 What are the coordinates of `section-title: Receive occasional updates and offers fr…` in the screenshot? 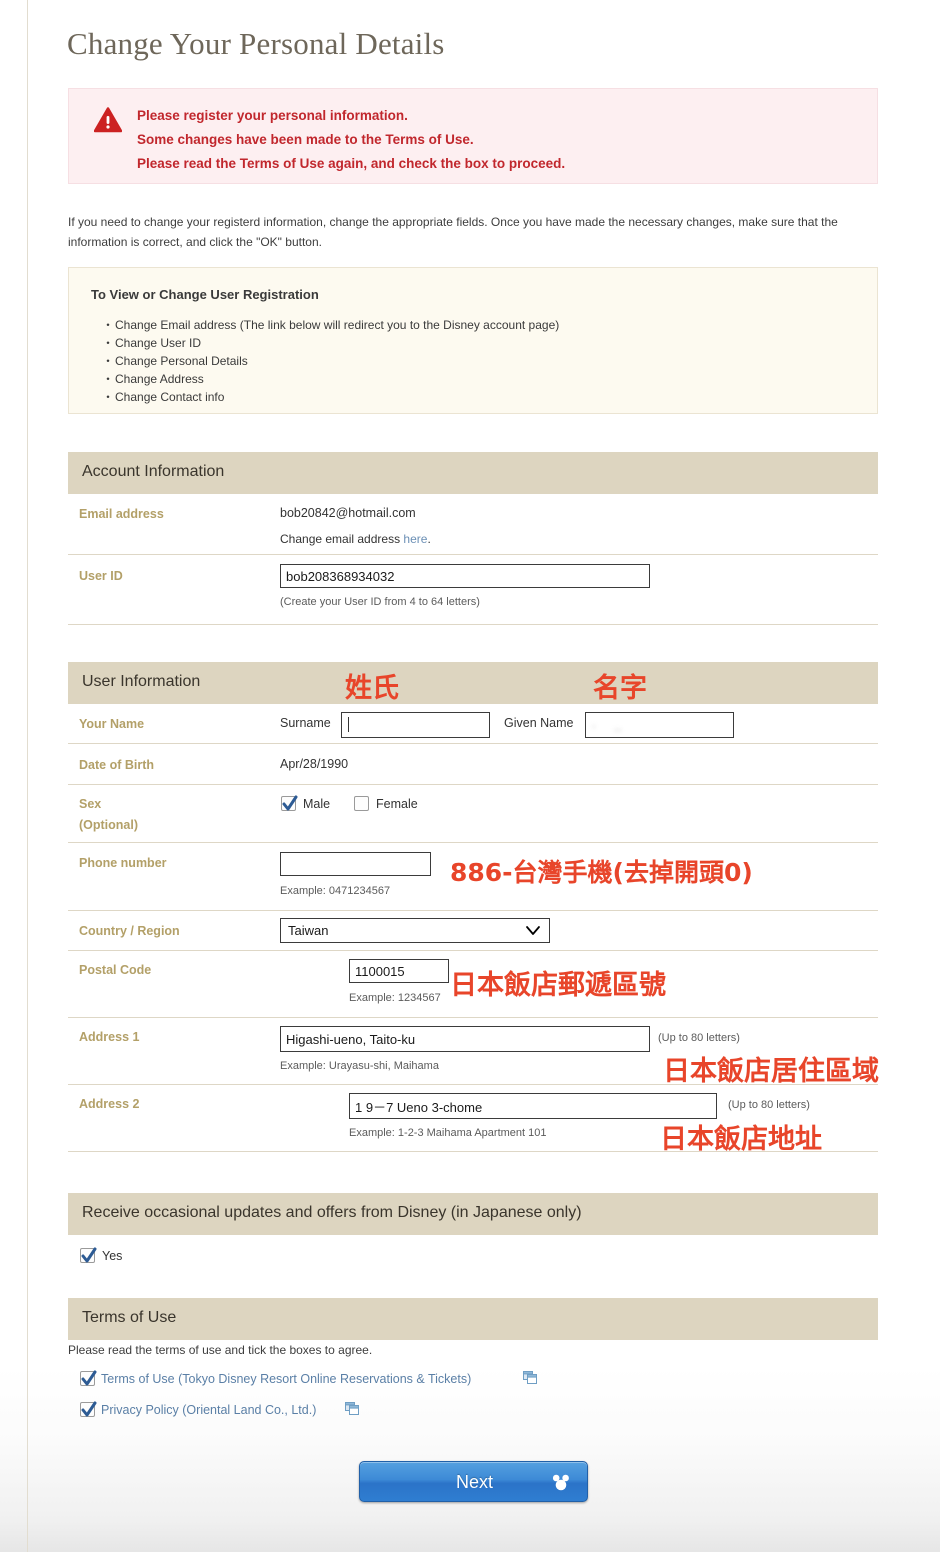 It's located at (332, 1212).